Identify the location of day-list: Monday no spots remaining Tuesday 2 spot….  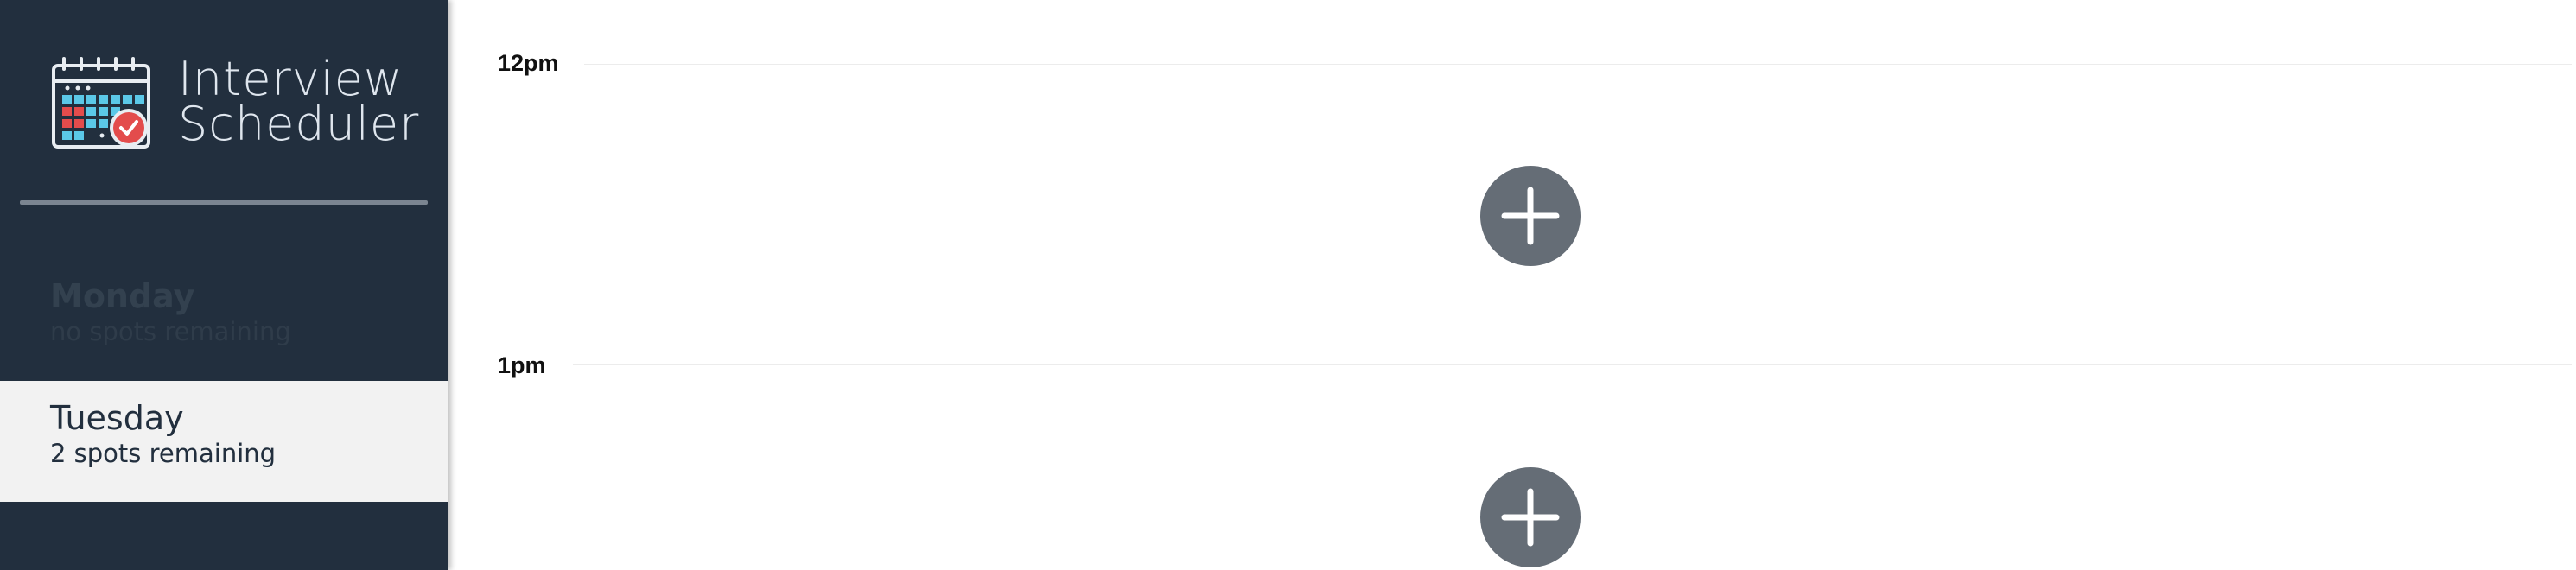
(224, 381).